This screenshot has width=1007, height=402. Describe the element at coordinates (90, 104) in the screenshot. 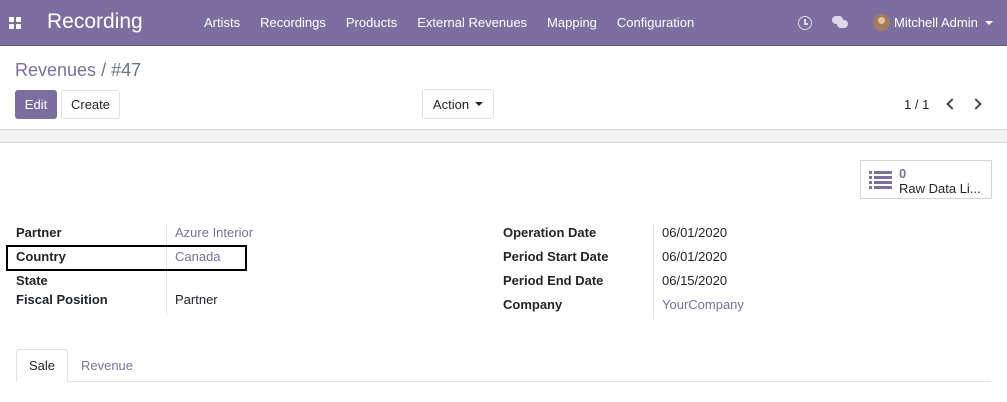

I see `create-button: Create` at that location.